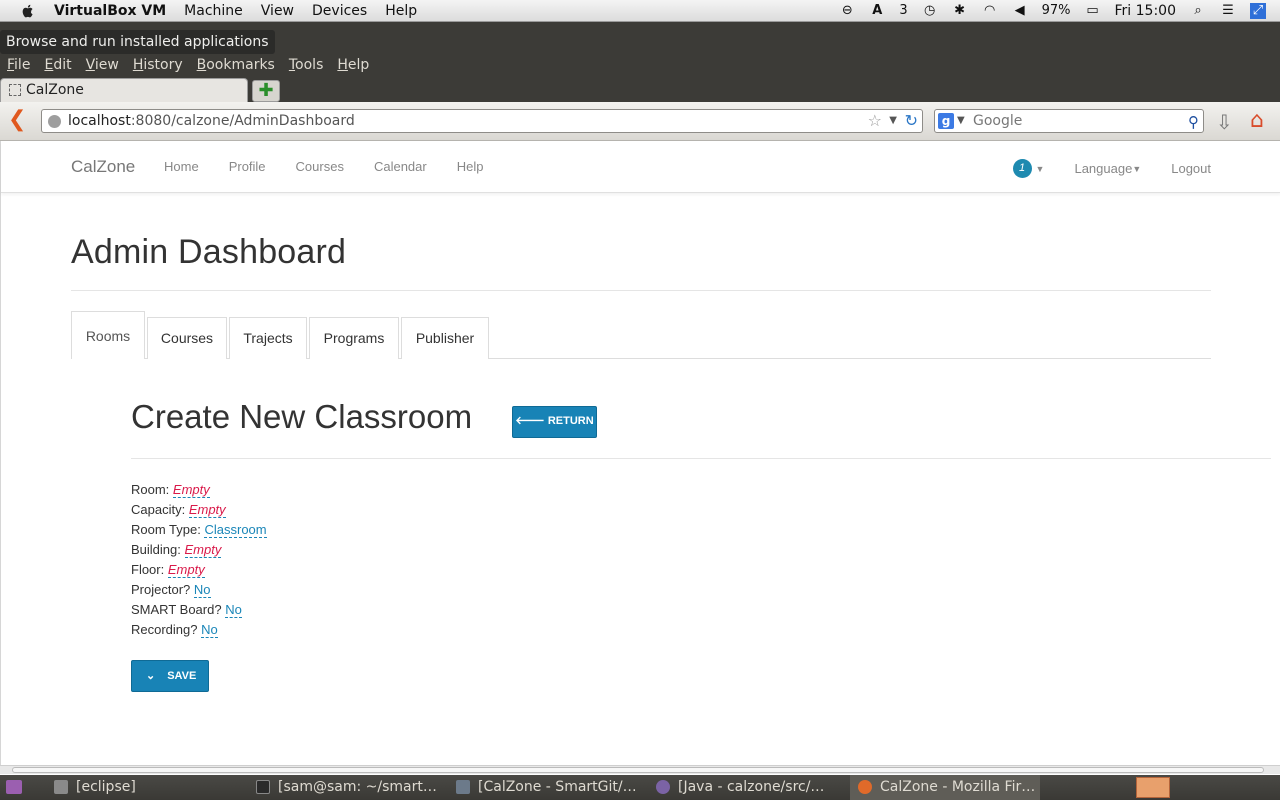 The width and height of the screenshot is (1280, 800). I want to click on firefox-tray-icon, so click(1153, 787).